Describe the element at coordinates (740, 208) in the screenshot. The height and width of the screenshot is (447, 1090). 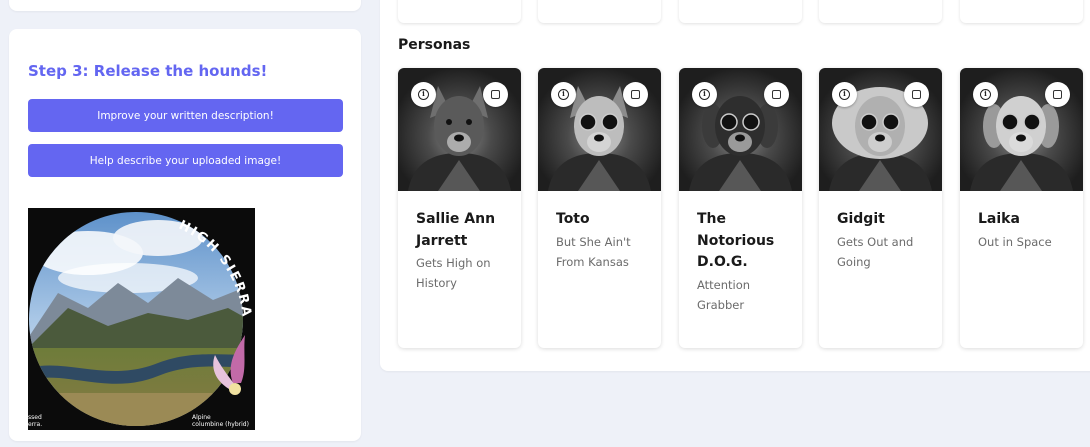
I see `persona-card: i The Notorious D.O.G. Attention Grabber` at that location.